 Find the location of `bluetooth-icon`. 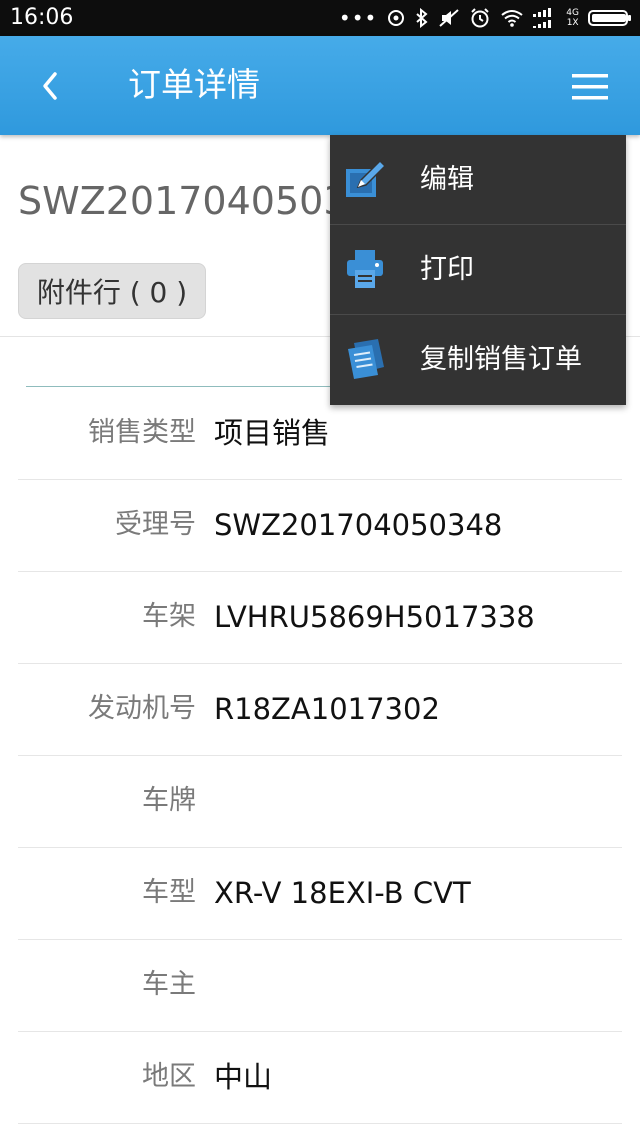

bluetooth-icon is located at coordinates (422, 18).